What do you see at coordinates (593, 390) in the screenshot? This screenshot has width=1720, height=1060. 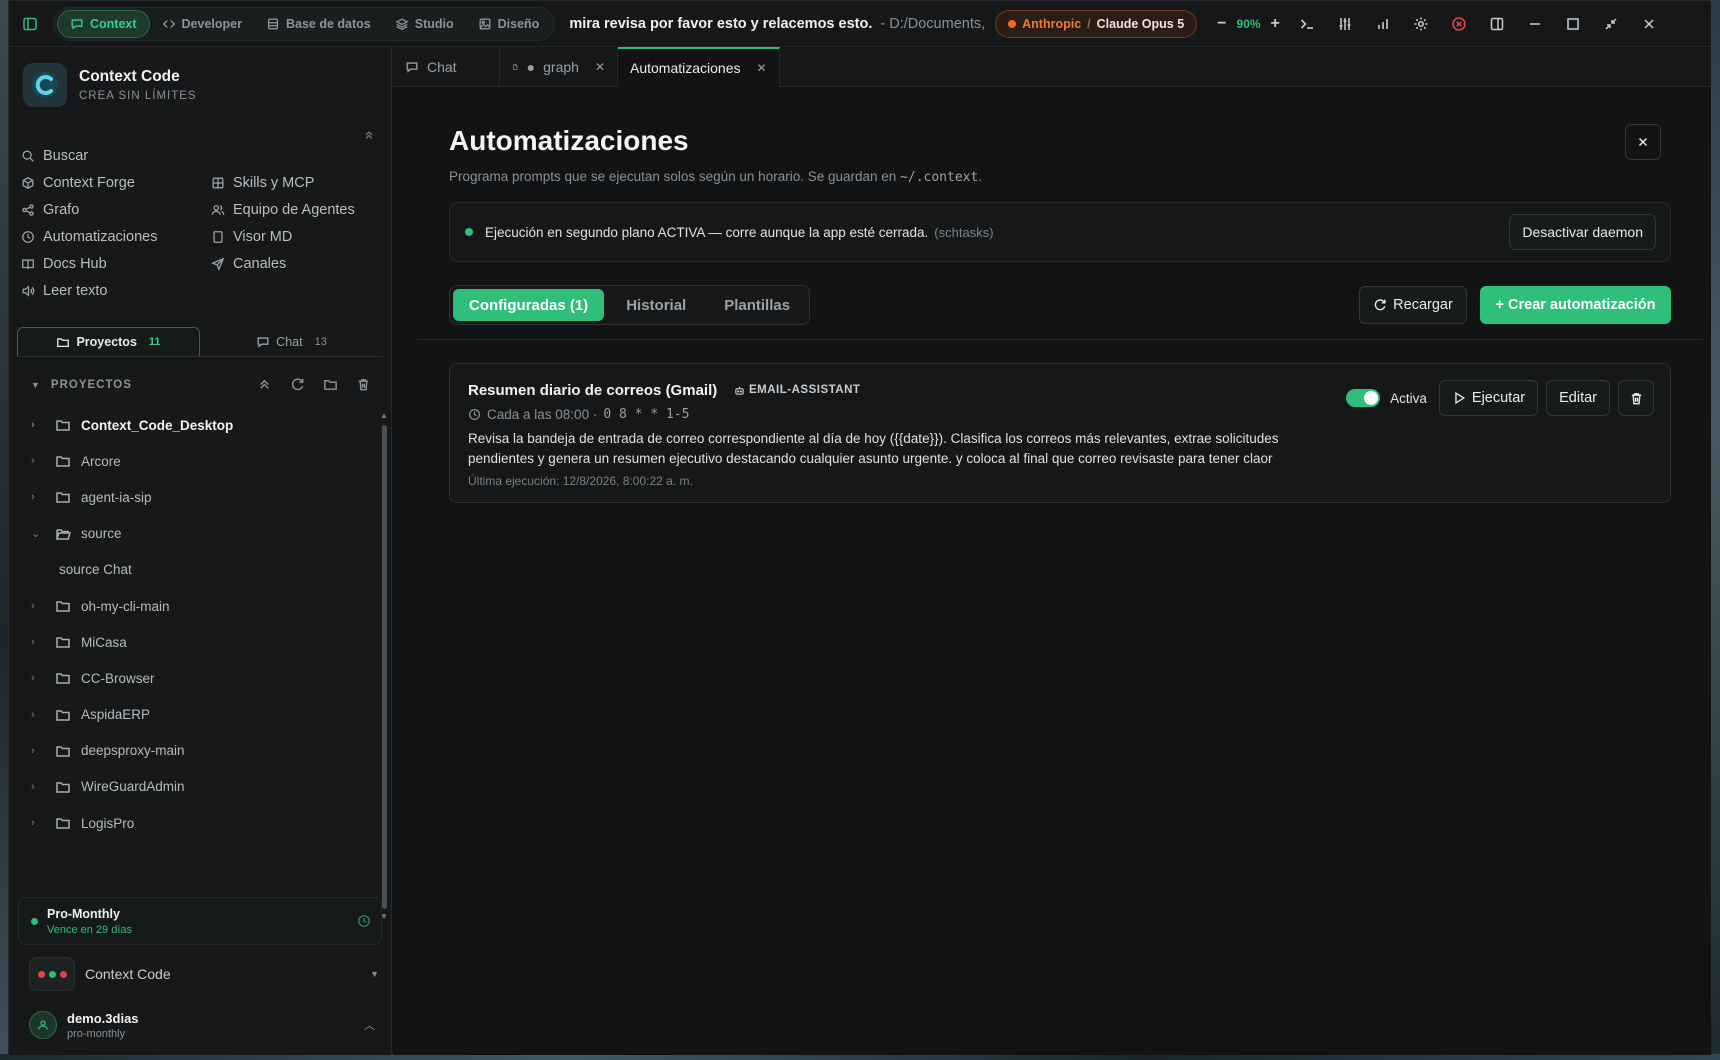 I see `automation-title: Resumen diario de correos (Gmail)` at bounding box center [593, 390].